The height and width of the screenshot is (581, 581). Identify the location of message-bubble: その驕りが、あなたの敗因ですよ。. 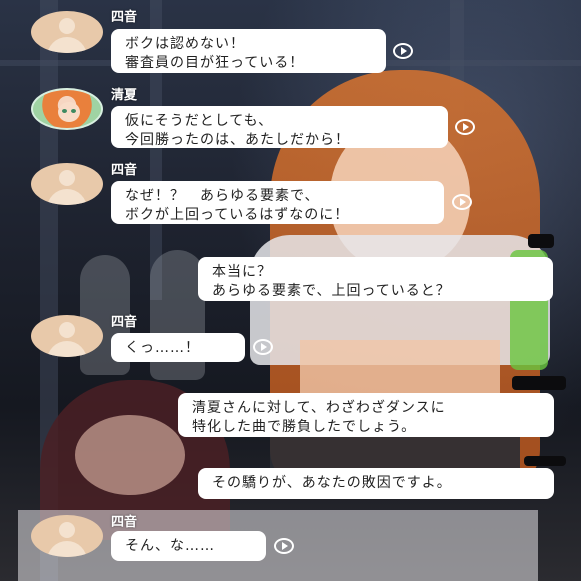
(376, 483).